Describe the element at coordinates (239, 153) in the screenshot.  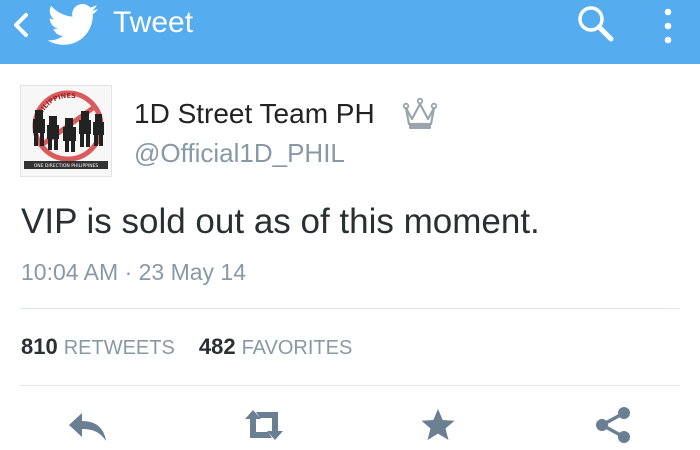
I see `user-handle: @Official1D_PHIL` at that location.